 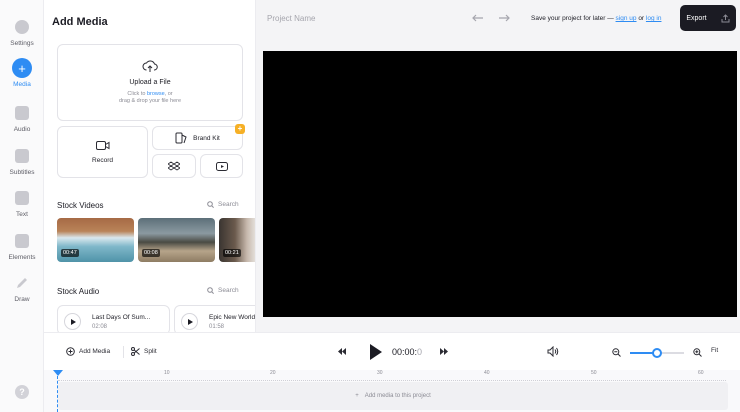 What do you see at coordinates (697, 352) in the screenshot?
I see `zoom-in-icon` at bounding box center [697, 352].